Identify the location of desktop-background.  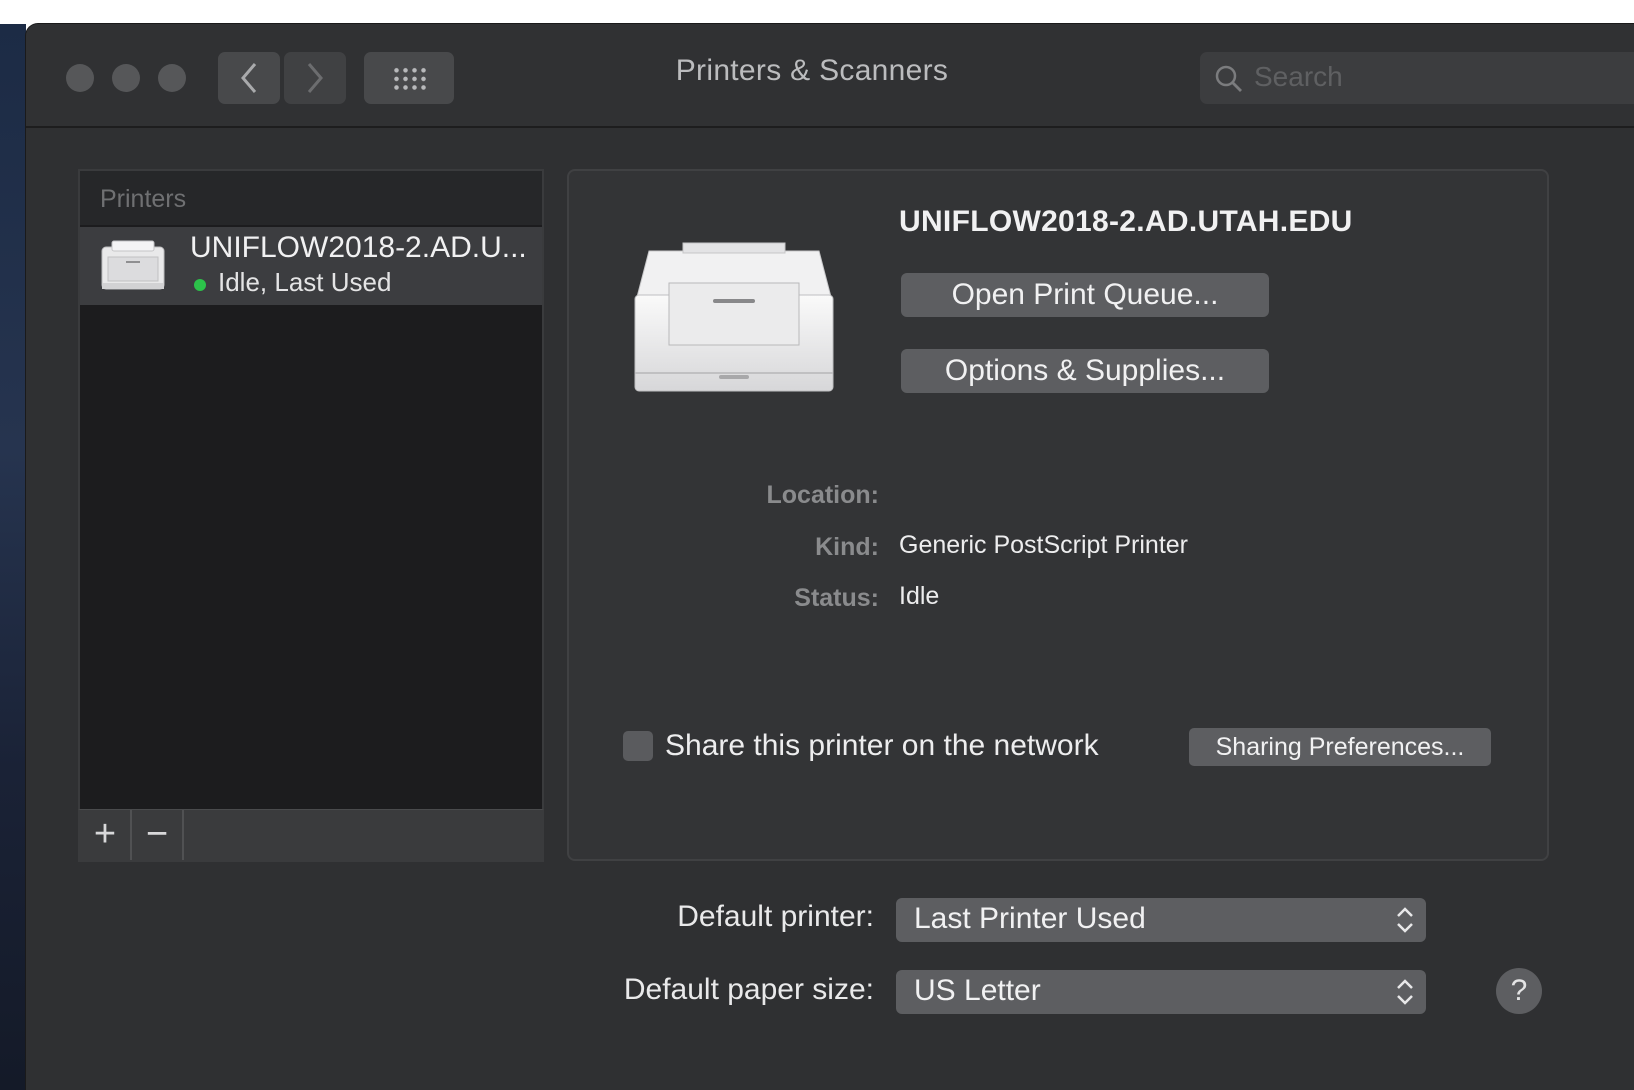
(13, 557).